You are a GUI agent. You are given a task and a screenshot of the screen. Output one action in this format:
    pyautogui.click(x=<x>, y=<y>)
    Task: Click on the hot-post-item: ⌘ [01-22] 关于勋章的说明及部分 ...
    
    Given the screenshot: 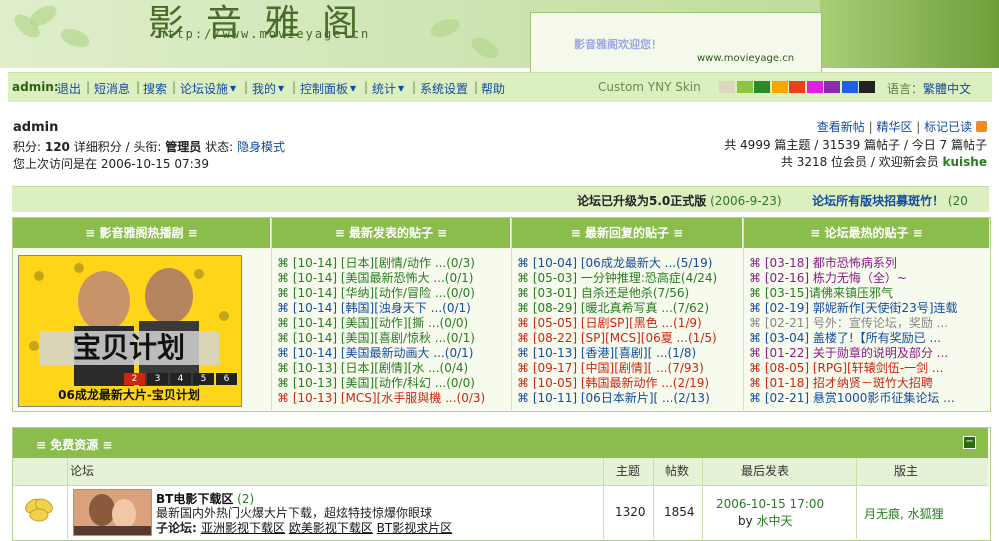 What is the action you would take?
    pyautogui.click(x=867, y=353)
    